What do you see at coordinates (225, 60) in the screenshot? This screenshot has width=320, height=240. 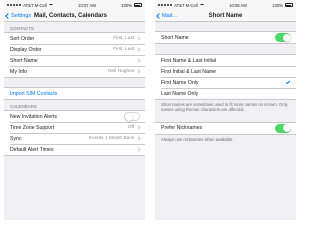 I see `option-first-name-last-initial: First Name & Last Initial` at bounding box center [225, 60].